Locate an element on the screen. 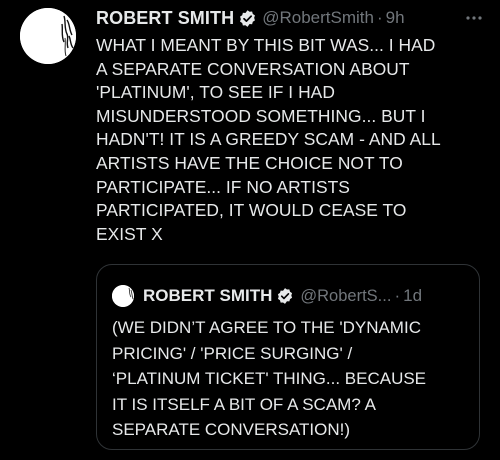  avatar-image is located at coordinates (48, 36).